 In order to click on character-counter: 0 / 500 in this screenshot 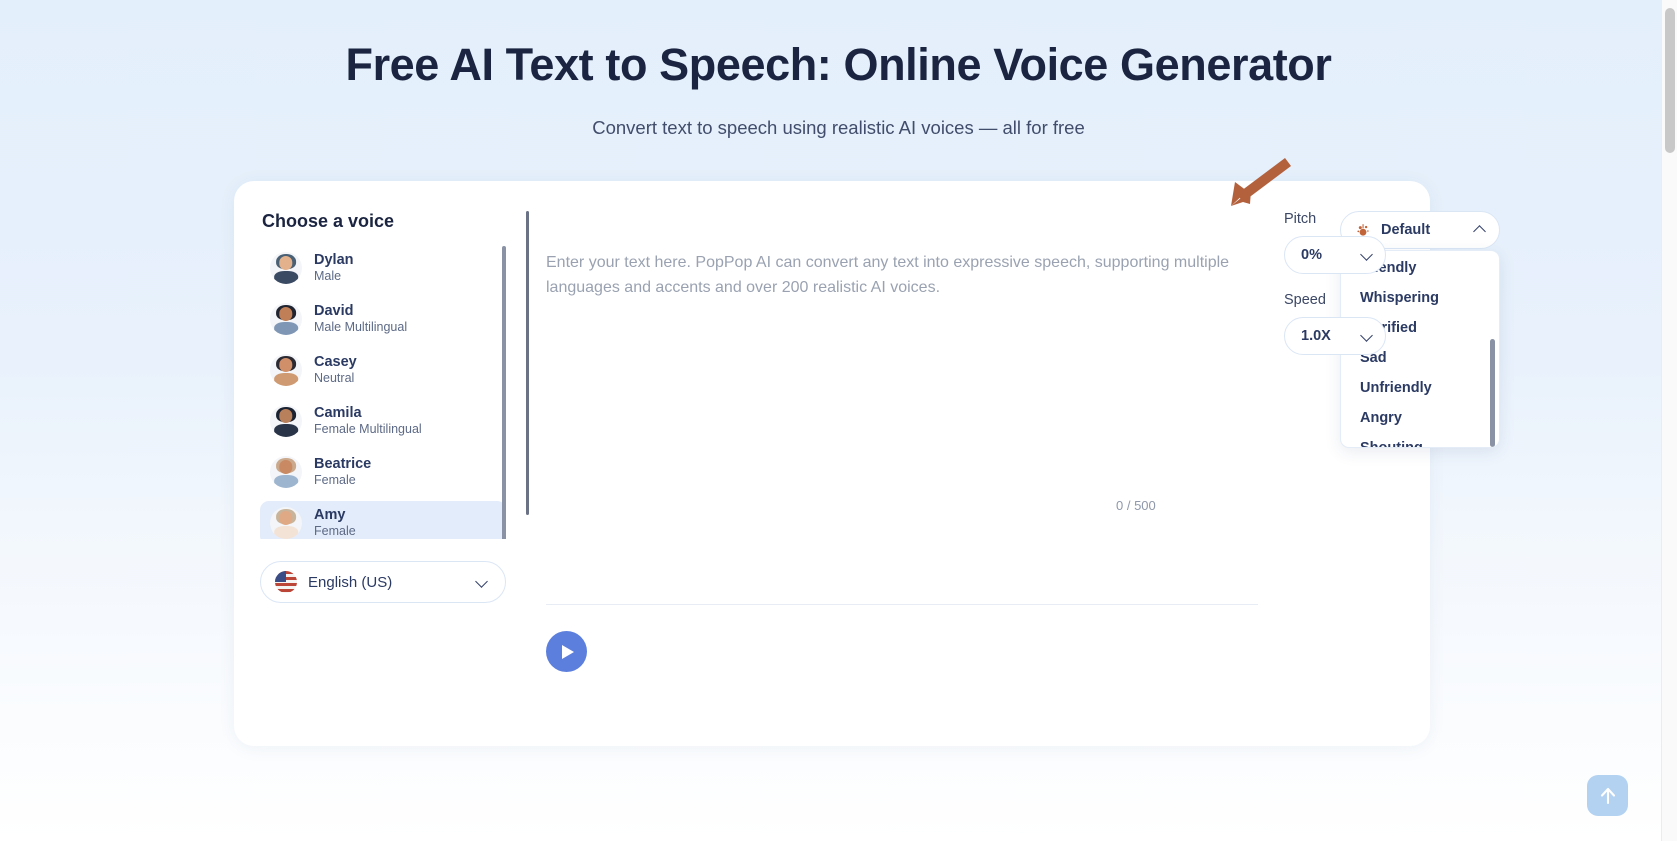, I will do `click(1136, 505)`.